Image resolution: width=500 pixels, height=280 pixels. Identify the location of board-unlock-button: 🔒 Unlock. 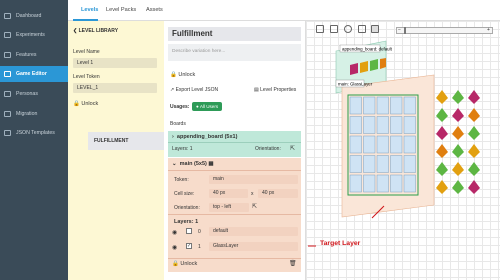
(184, 264).